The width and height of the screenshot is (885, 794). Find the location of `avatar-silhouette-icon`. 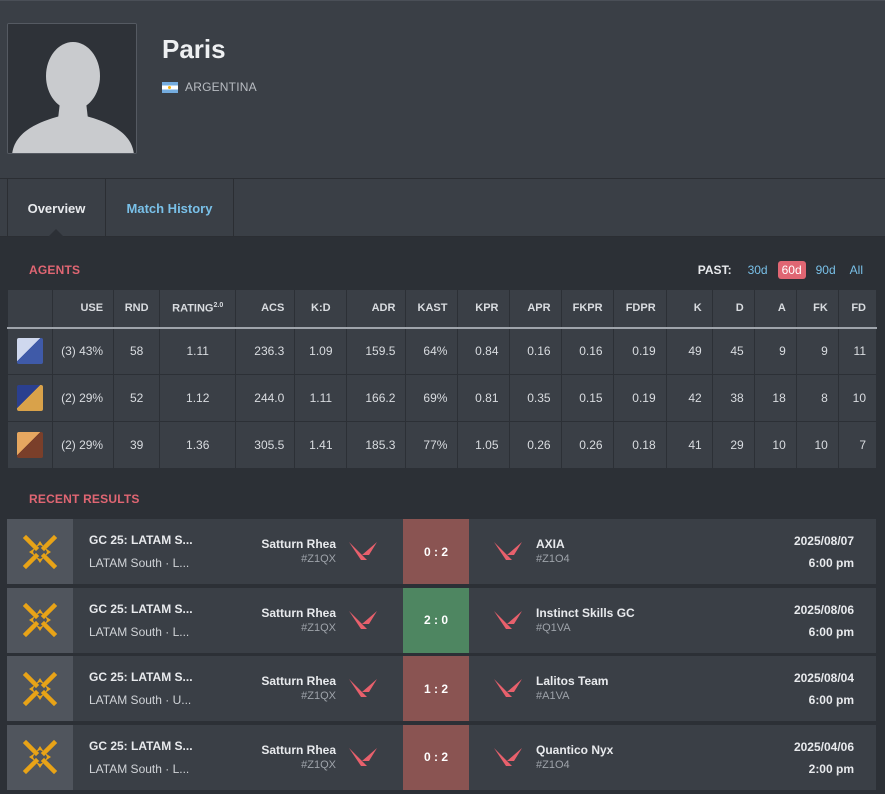

avatar-silhouette-icon is located at coordinates (72, 88).